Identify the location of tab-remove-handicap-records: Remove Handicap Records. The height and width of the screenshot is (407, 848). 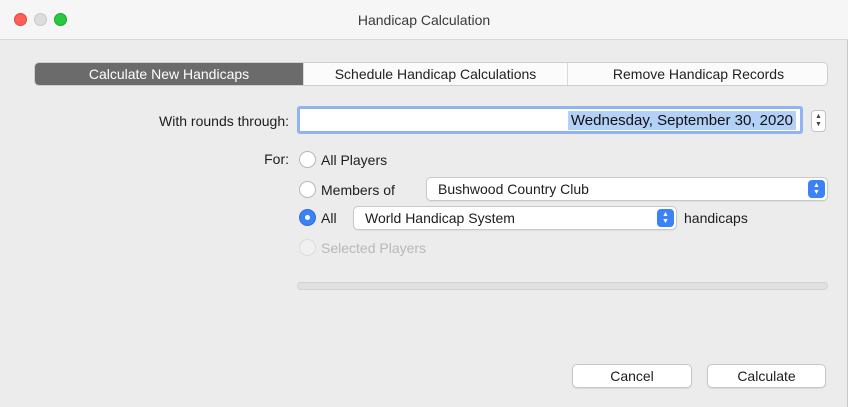
(697, 74).